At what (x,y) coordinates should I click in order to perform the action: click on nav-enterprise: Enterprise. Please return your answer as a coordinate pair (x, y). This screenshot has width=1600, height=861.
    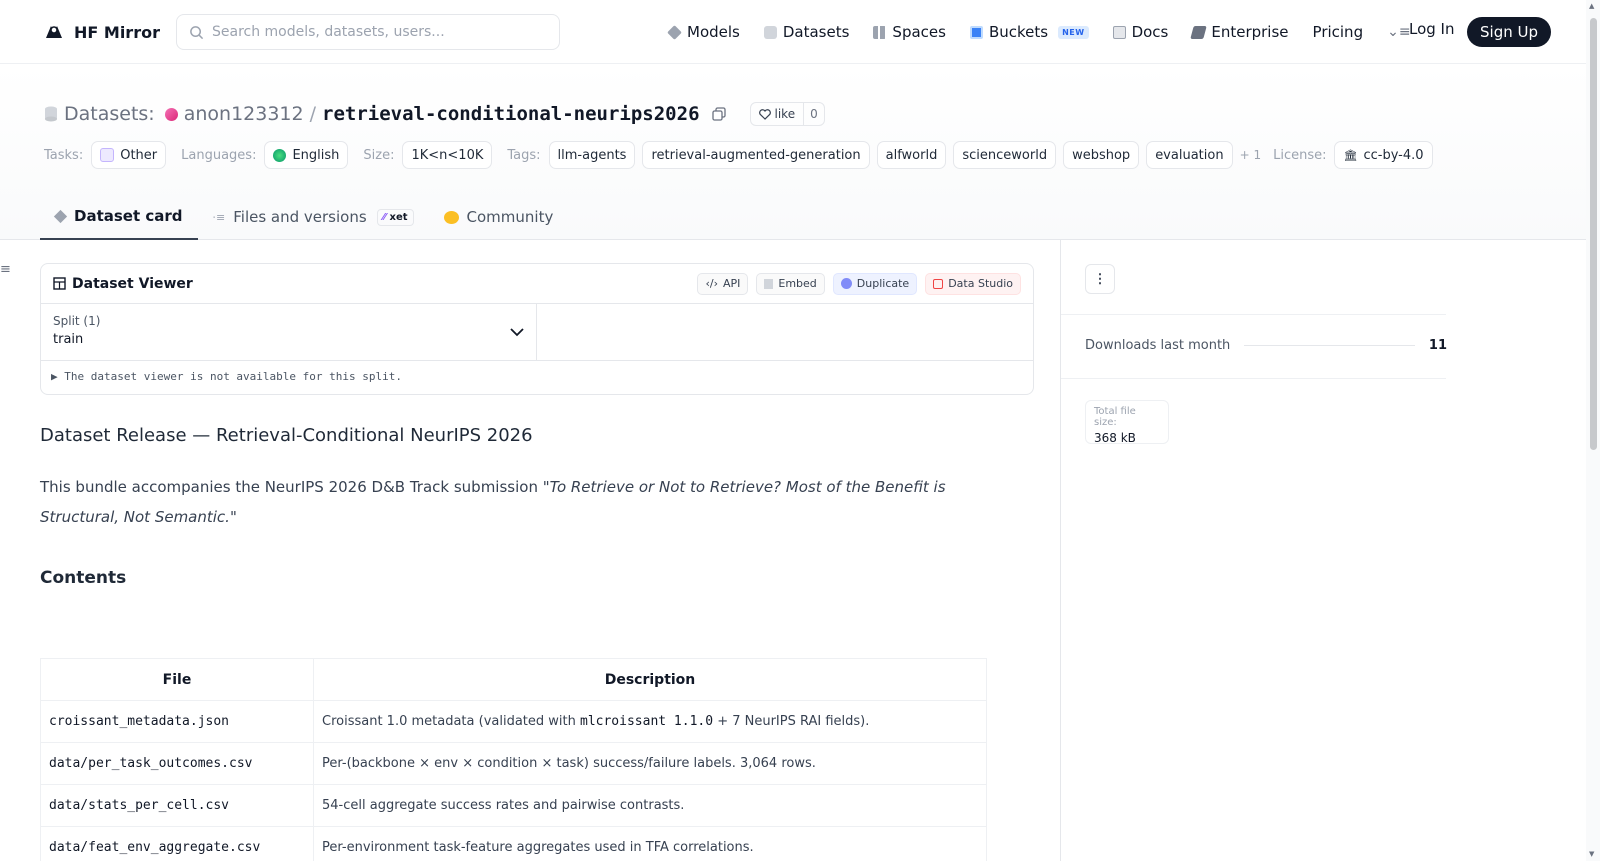
    Looking at the image, I should click on (1239, 32).